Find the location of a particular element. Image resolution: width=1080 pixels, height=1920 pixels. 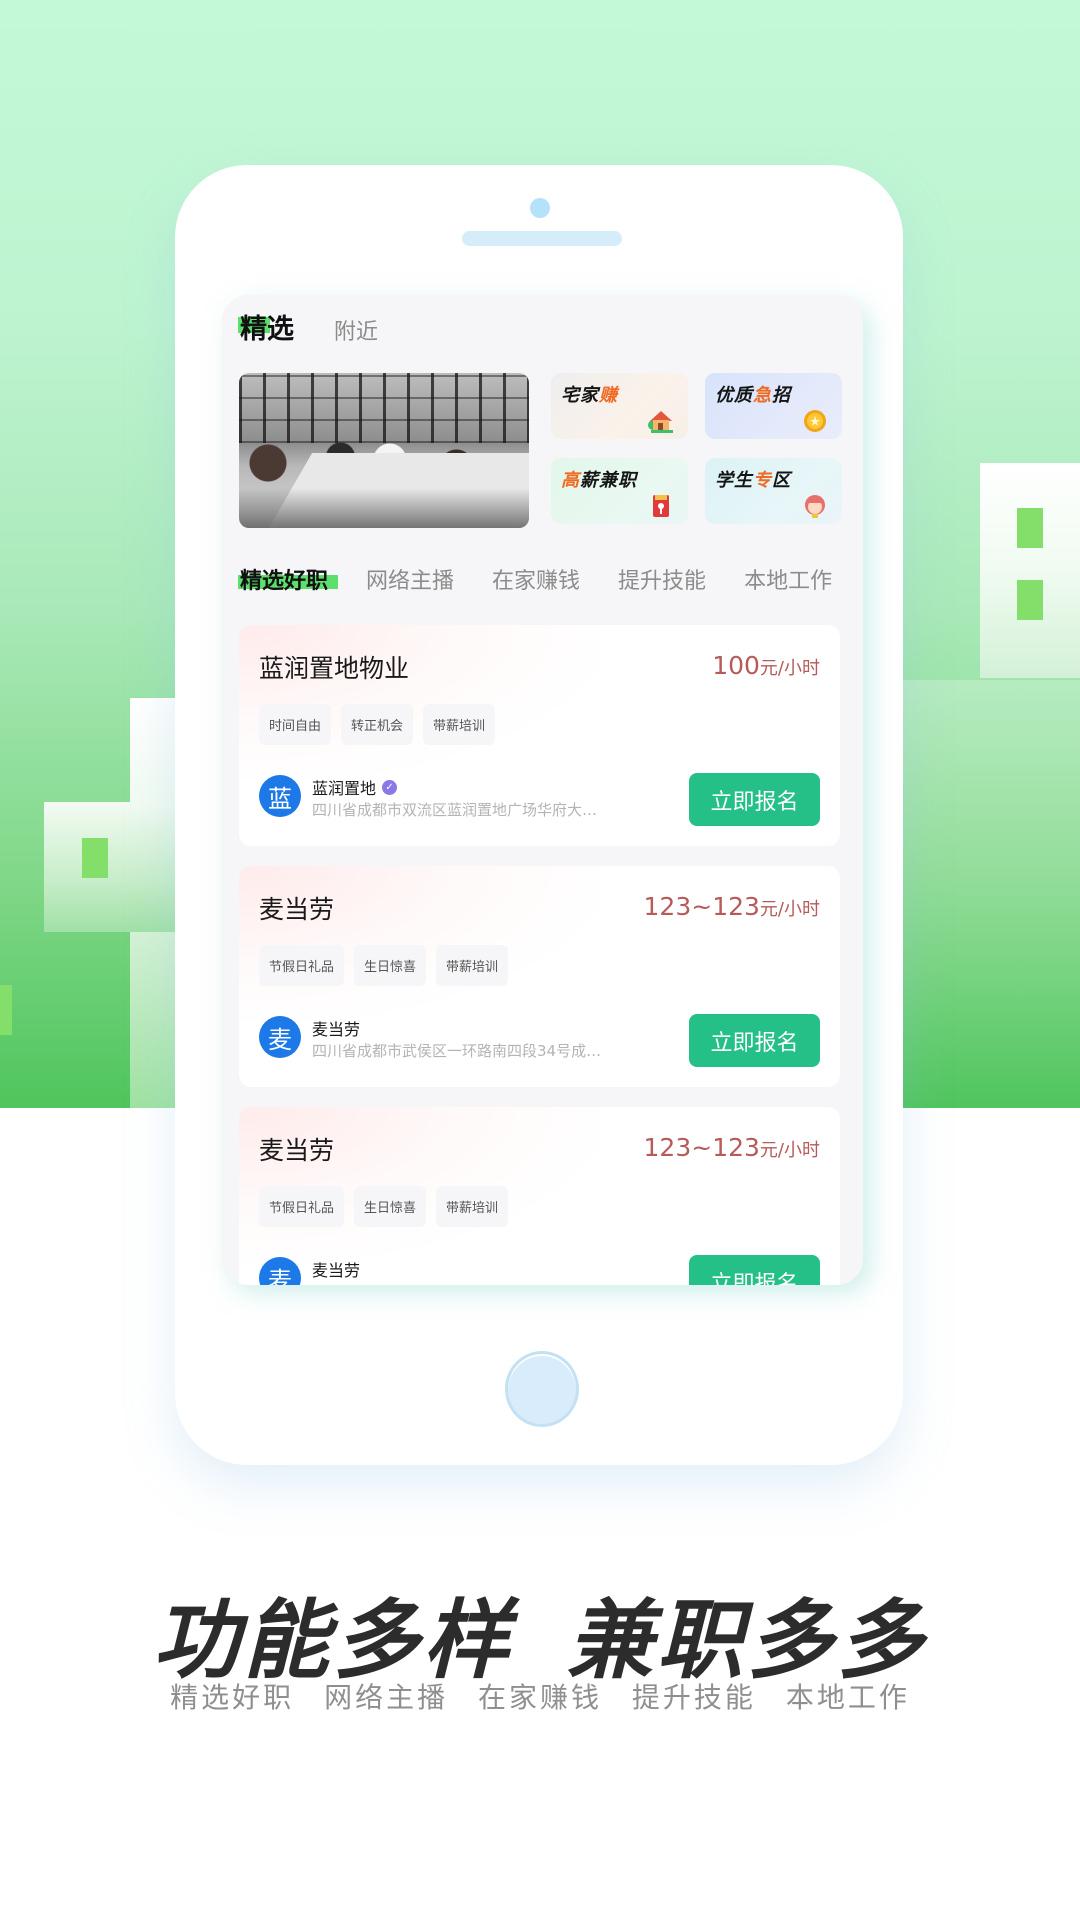

tile-label: 学生专区 is located at coordinates (753, 480).